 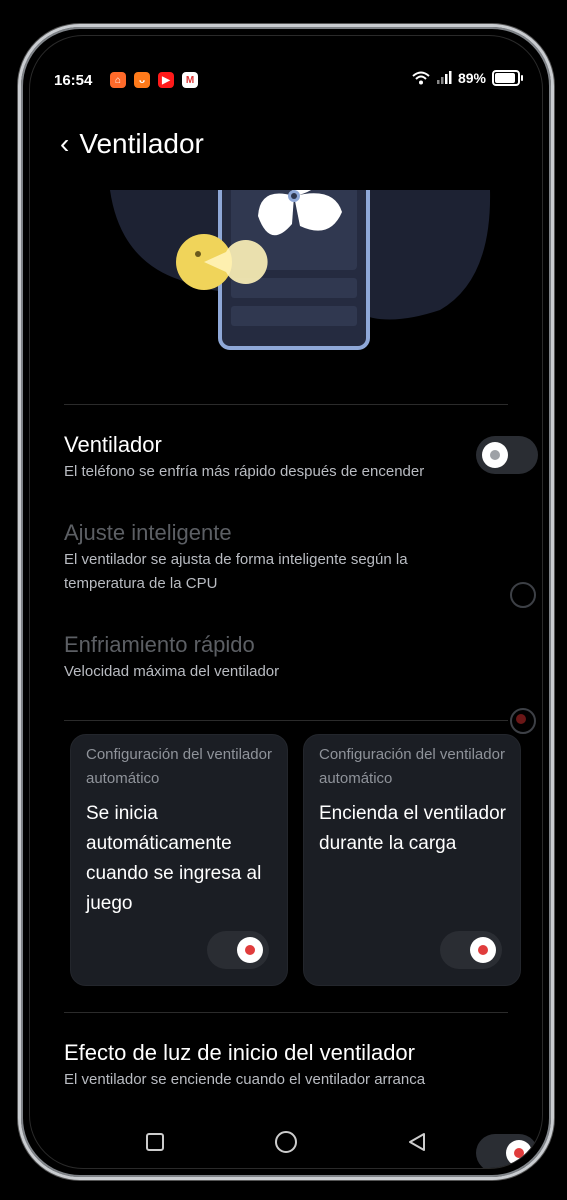 I want to click on status-time: 16:54, so click(x=73, y=80).